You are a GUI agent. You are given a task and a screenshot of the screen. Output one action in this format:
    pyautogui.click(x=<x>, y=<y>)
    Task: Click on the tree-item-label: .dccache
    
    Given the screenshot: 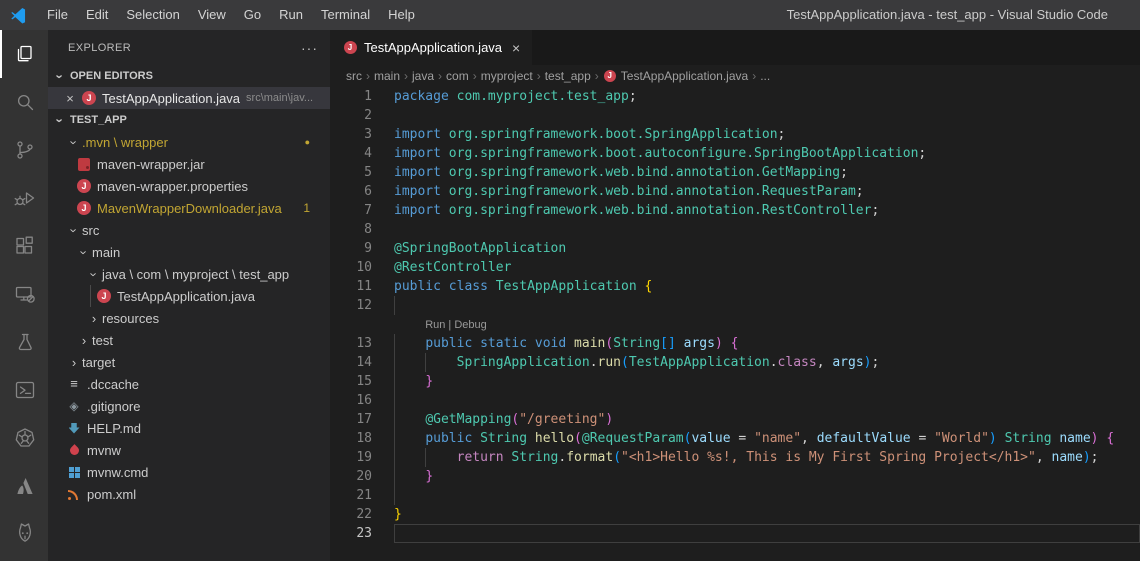 What is the action you would take?
    pyautogui.click(x=113, y=384)
    